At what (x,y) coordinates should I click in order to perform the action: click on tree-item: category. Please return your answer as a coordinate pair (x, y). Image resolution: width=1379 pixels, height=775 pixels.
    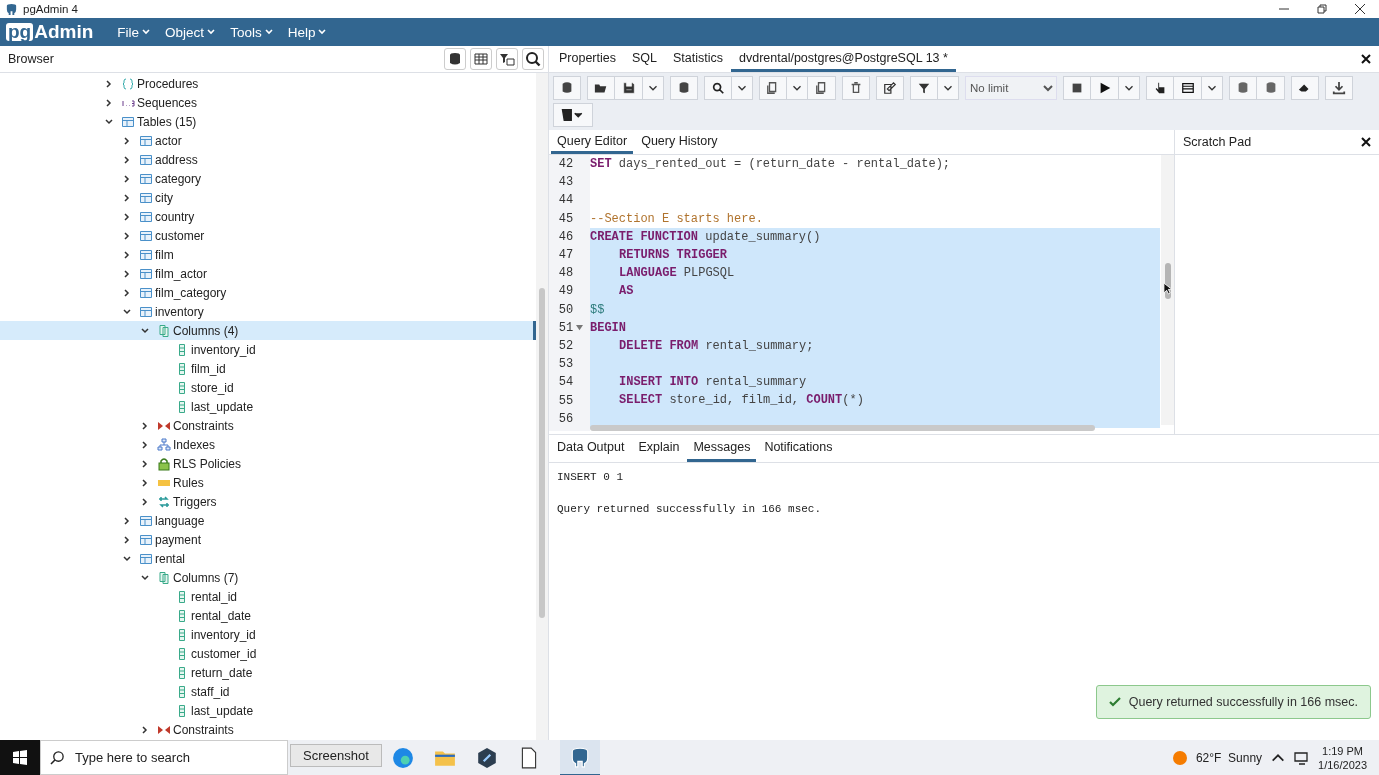
    Looking at the image, I should click on (268, 178).